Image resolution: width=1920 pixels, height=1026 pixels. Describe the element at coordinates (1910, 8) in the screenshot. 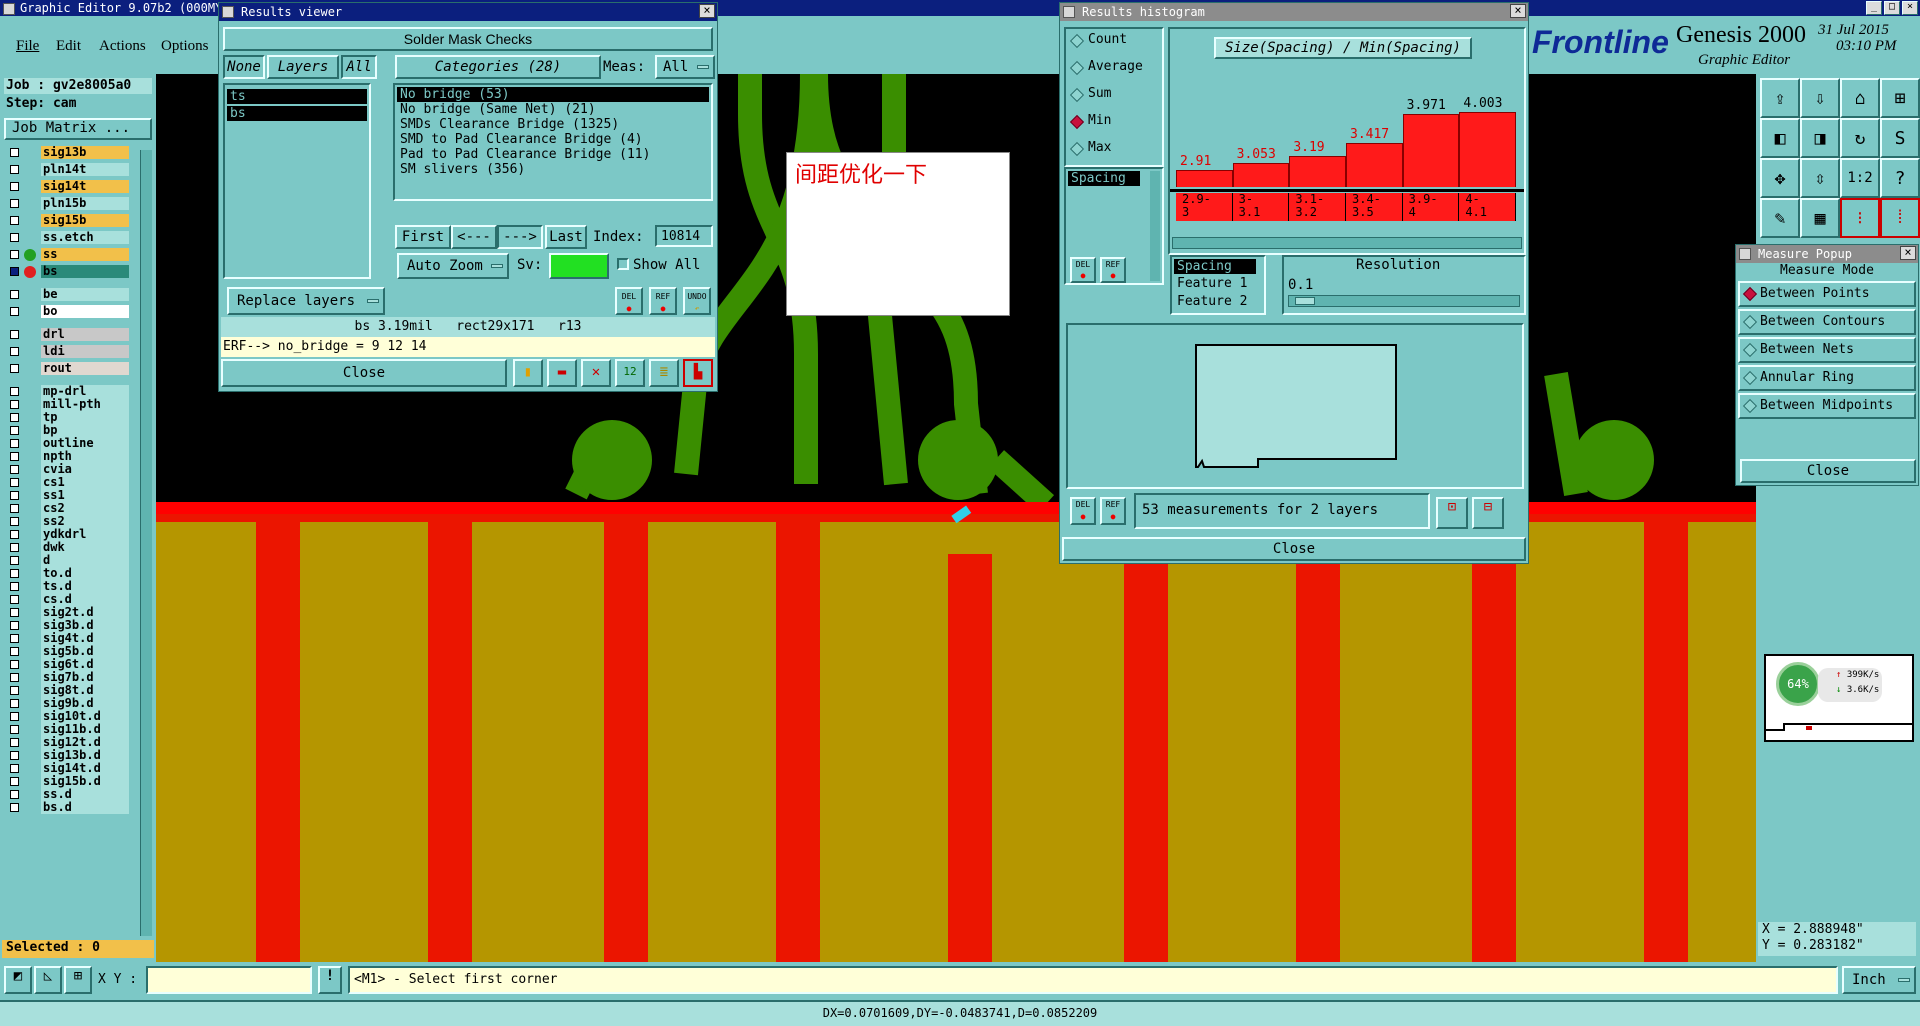

I see `close-app-button: ×` at that location.